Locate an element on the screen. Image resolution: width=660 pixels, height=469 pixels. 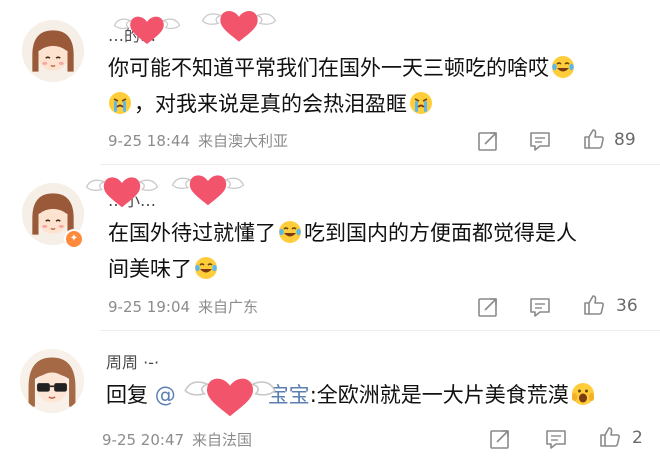
comment-meta: 9-25 18:44 来自澳大利亚 is located at coordinates (198, 140).